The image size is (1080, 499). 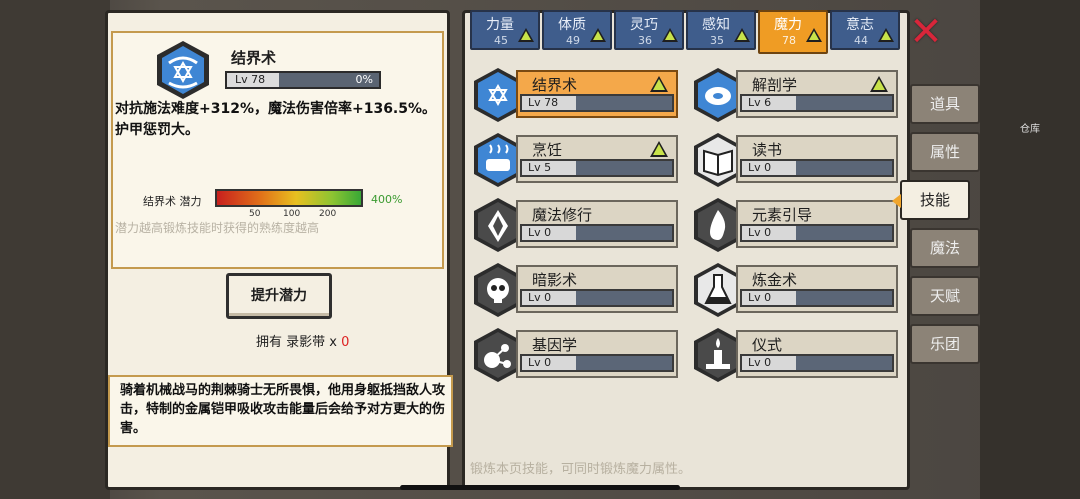 I want to click on owned-tapes: 拥有 录影带 x 0, so click(x=302, y=340).